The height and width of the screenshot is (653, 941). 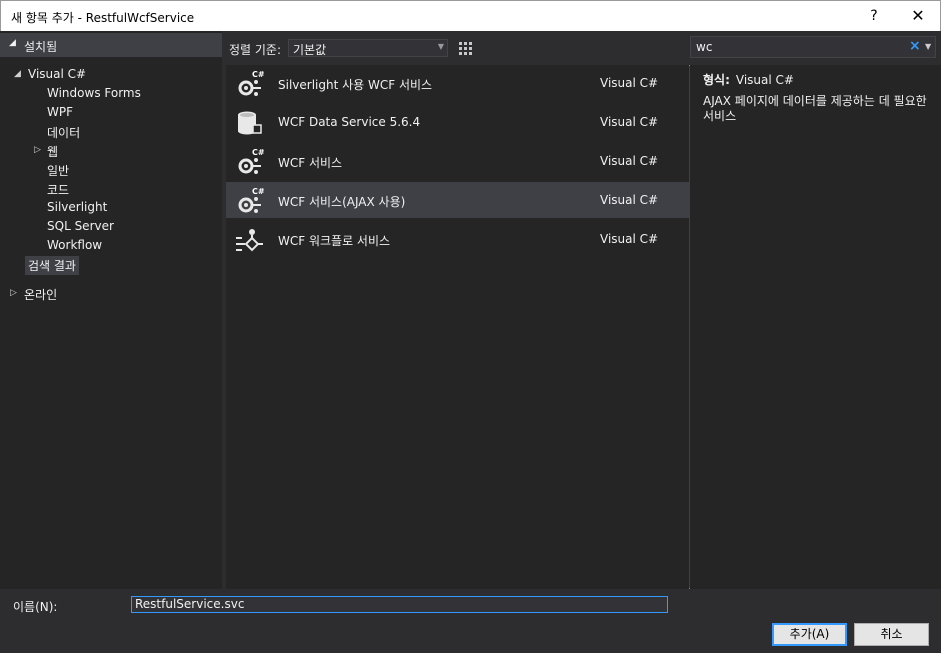 I want to click on grid-view-button, so click(x=465, y=48).